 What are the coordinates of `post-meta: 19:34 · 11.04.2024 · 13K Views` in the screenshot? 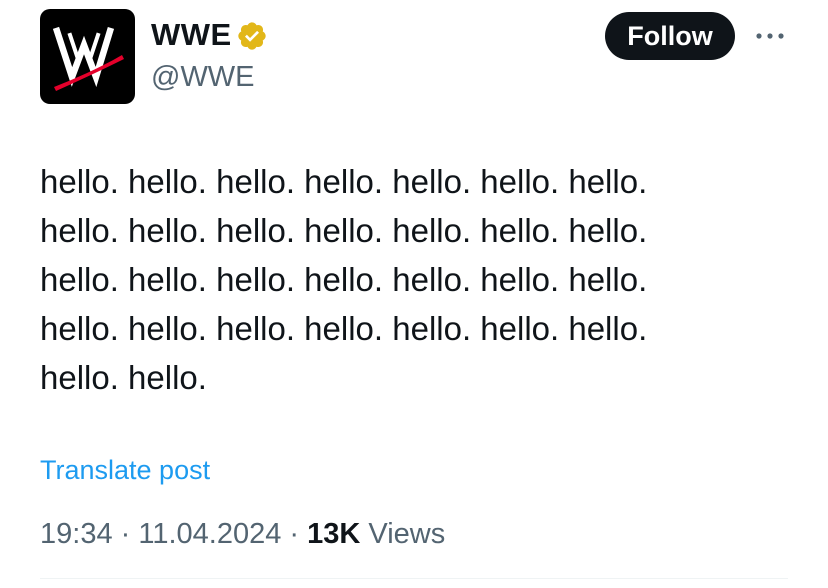 It's located at (242, 534).